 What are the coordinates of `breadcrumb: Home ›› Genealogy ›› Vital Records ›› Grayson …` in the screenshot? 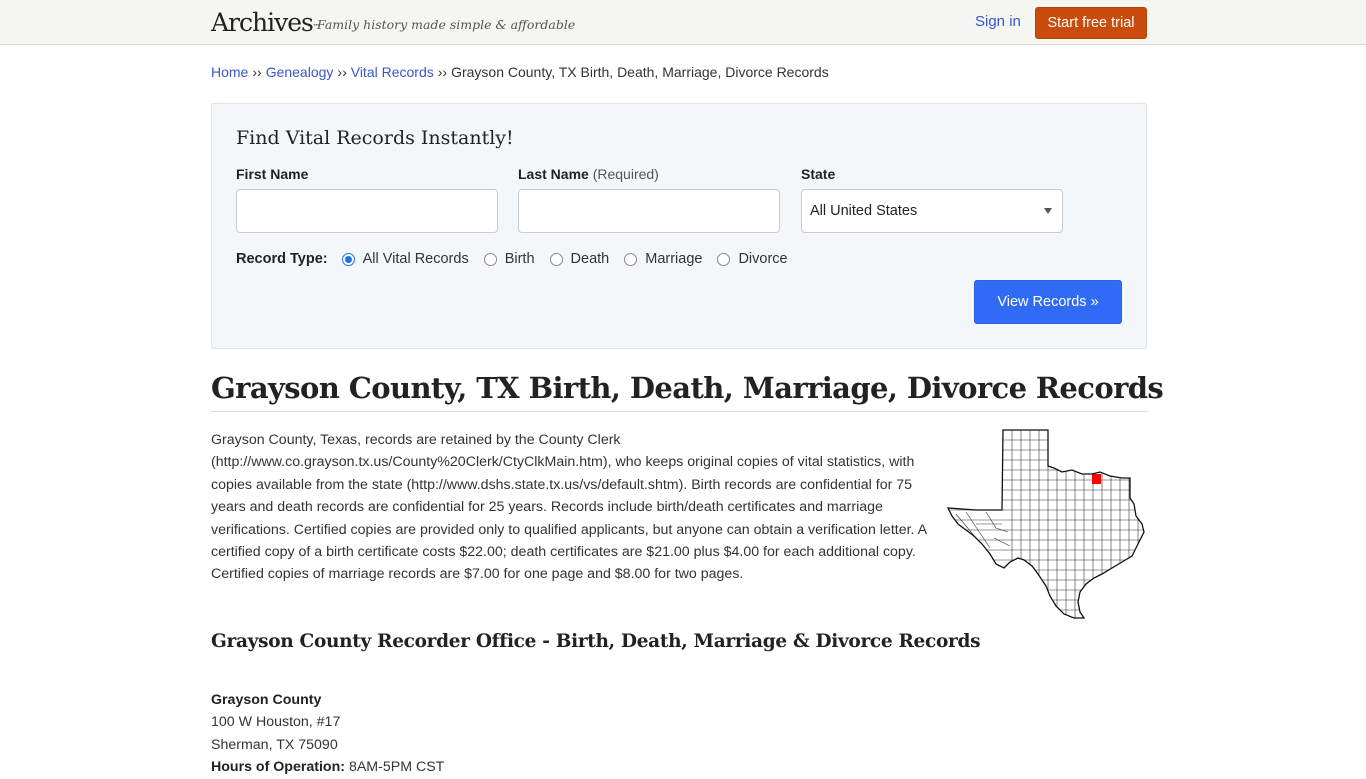 It's located at (520, 72).